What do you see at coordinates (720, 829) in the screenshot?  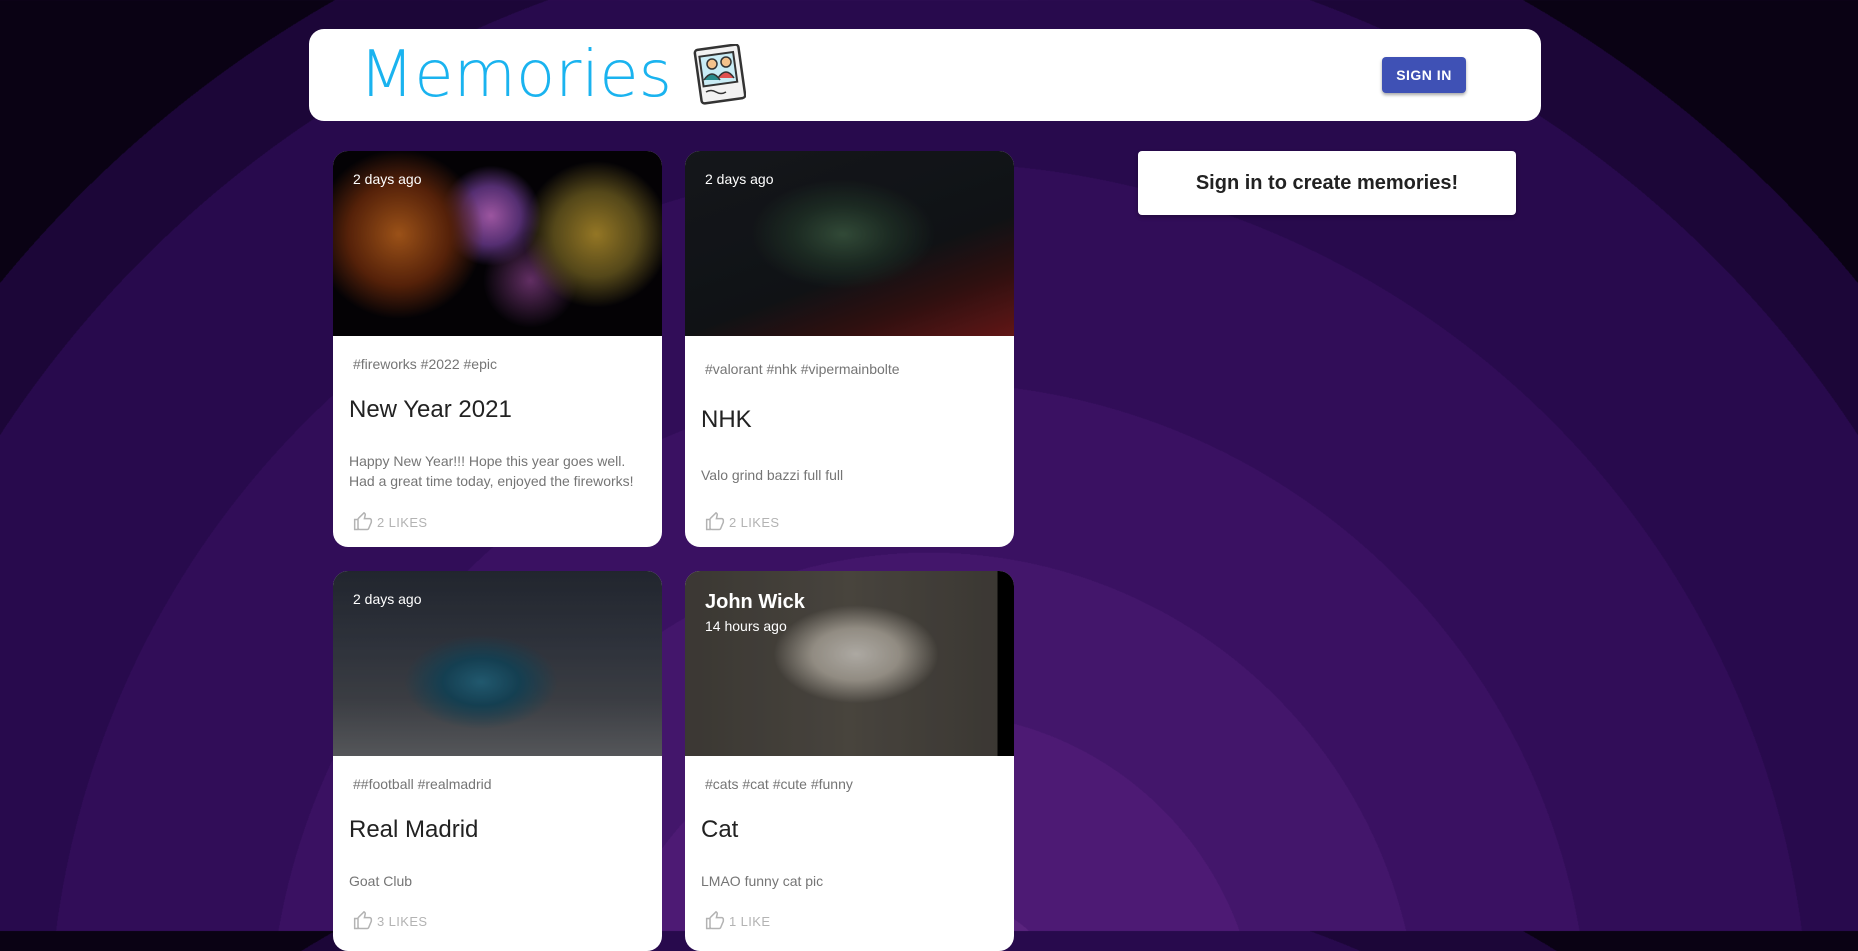 I see `post-title: Cat` at bounding box center [720, 829].